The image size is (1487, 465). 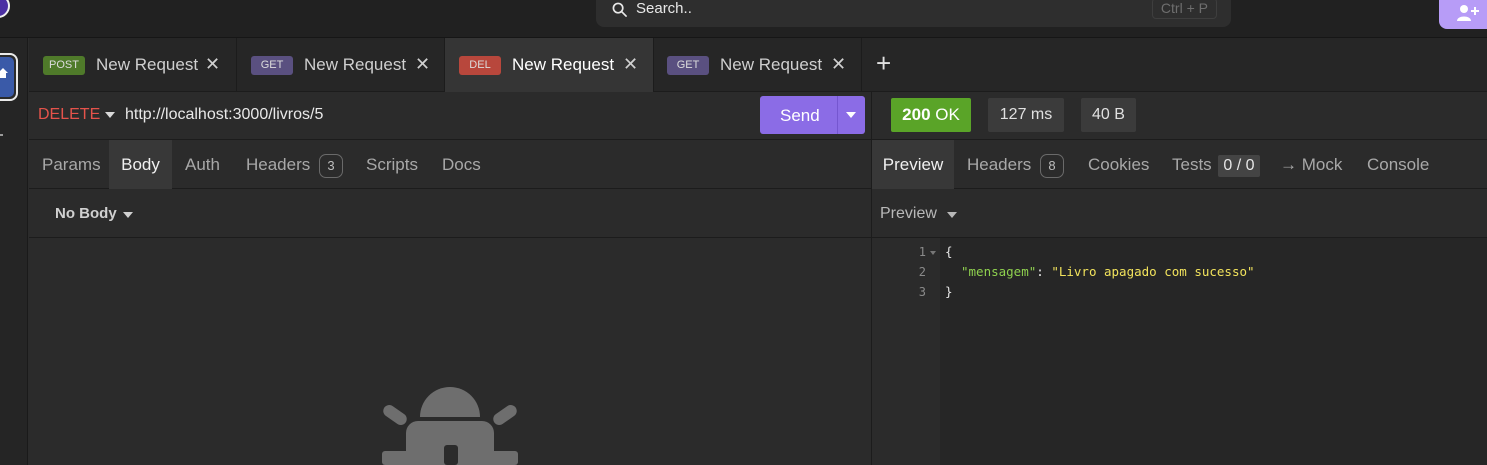 What do you see at coordinates (1108, 115) in the screenshot?
I see `response-size: 40 B` at bounding box center [1108, 115].